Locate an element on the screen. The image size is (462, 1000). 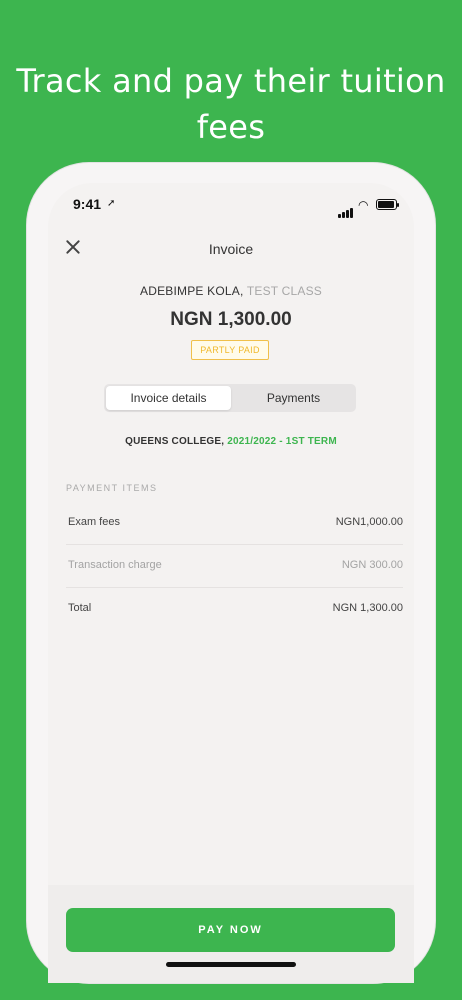
home-indicator is located at coordinates (231, 964).